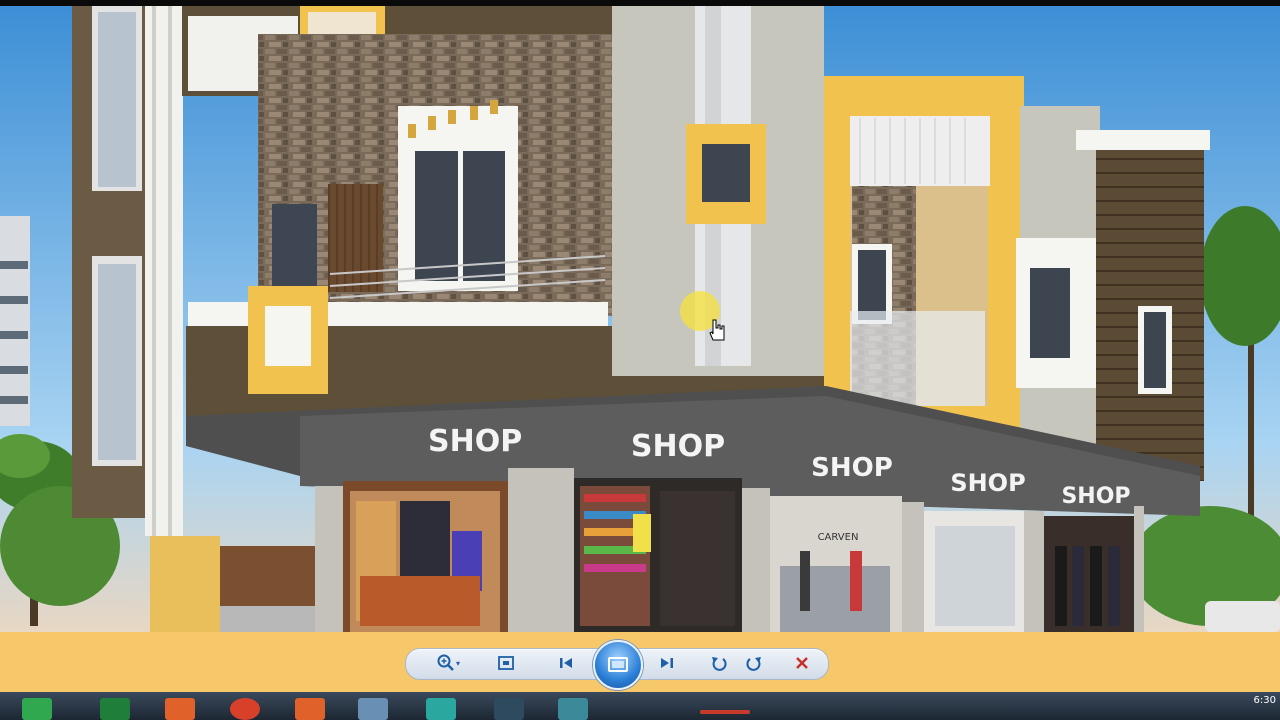 Image resolution: width=1280 pixels, height=720 pixels. I want to click on help-icon, so click(441, 709).